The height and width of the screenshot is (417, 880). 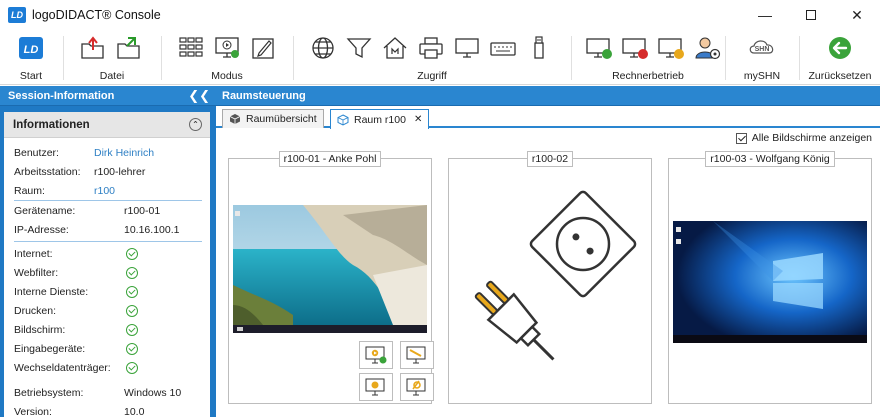 What do you see at coordinates (762, 76) in the screenshot?
I see `group-label-myshn: mySHN` at bounding box center [762, 76].